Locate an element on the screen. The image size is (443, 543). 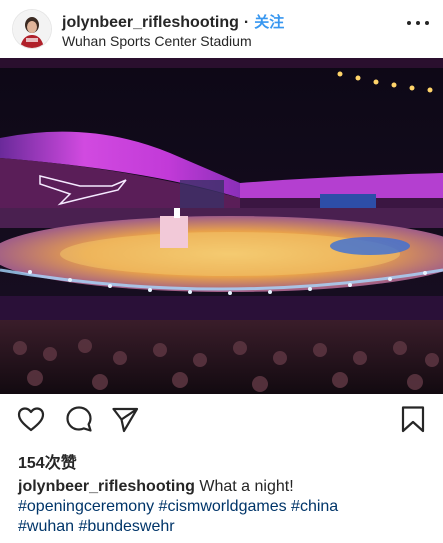
caption-username: jolynbeer_rifleshooting is located at coordinates (106, 486).